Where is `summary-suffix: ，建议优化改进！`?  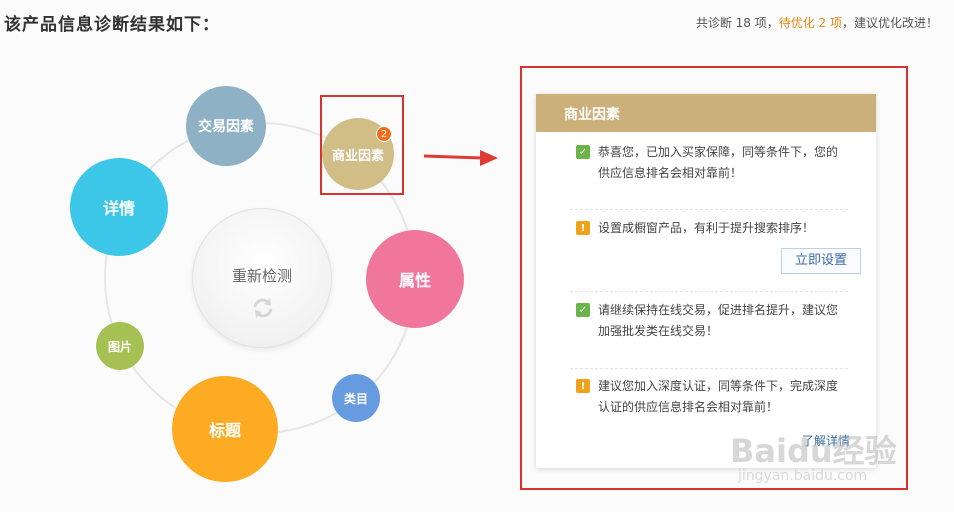
summary-suffix: ，建议优化改进！ is located at coordinates (889, 23).